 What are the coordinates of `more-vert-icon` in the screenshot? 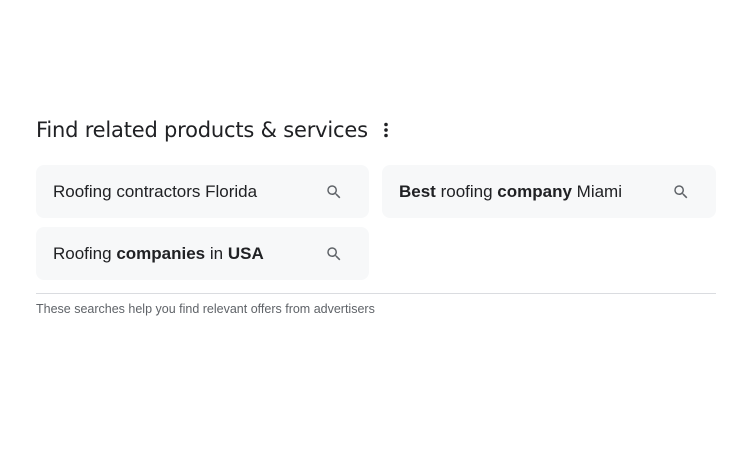 It's located at (386, 130).